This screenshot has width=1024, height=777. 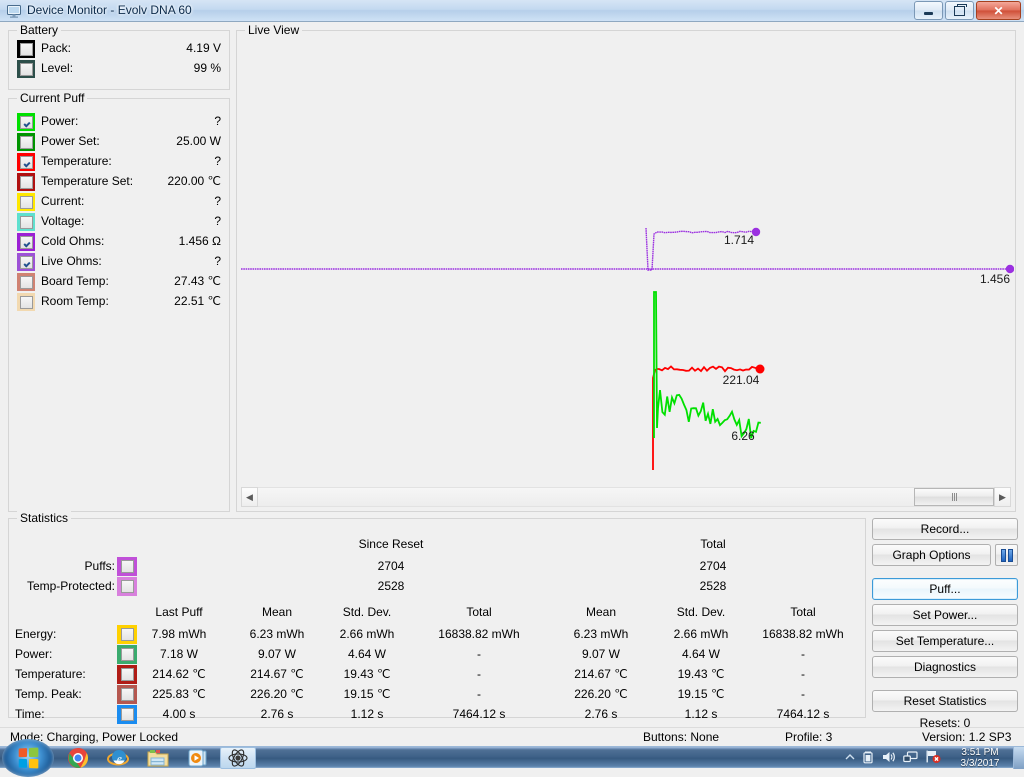 What do you see at coordinates (954, 497) in the screenshot?
I see `horizontal-scroll-thumb` at bounding box center [954, 497].